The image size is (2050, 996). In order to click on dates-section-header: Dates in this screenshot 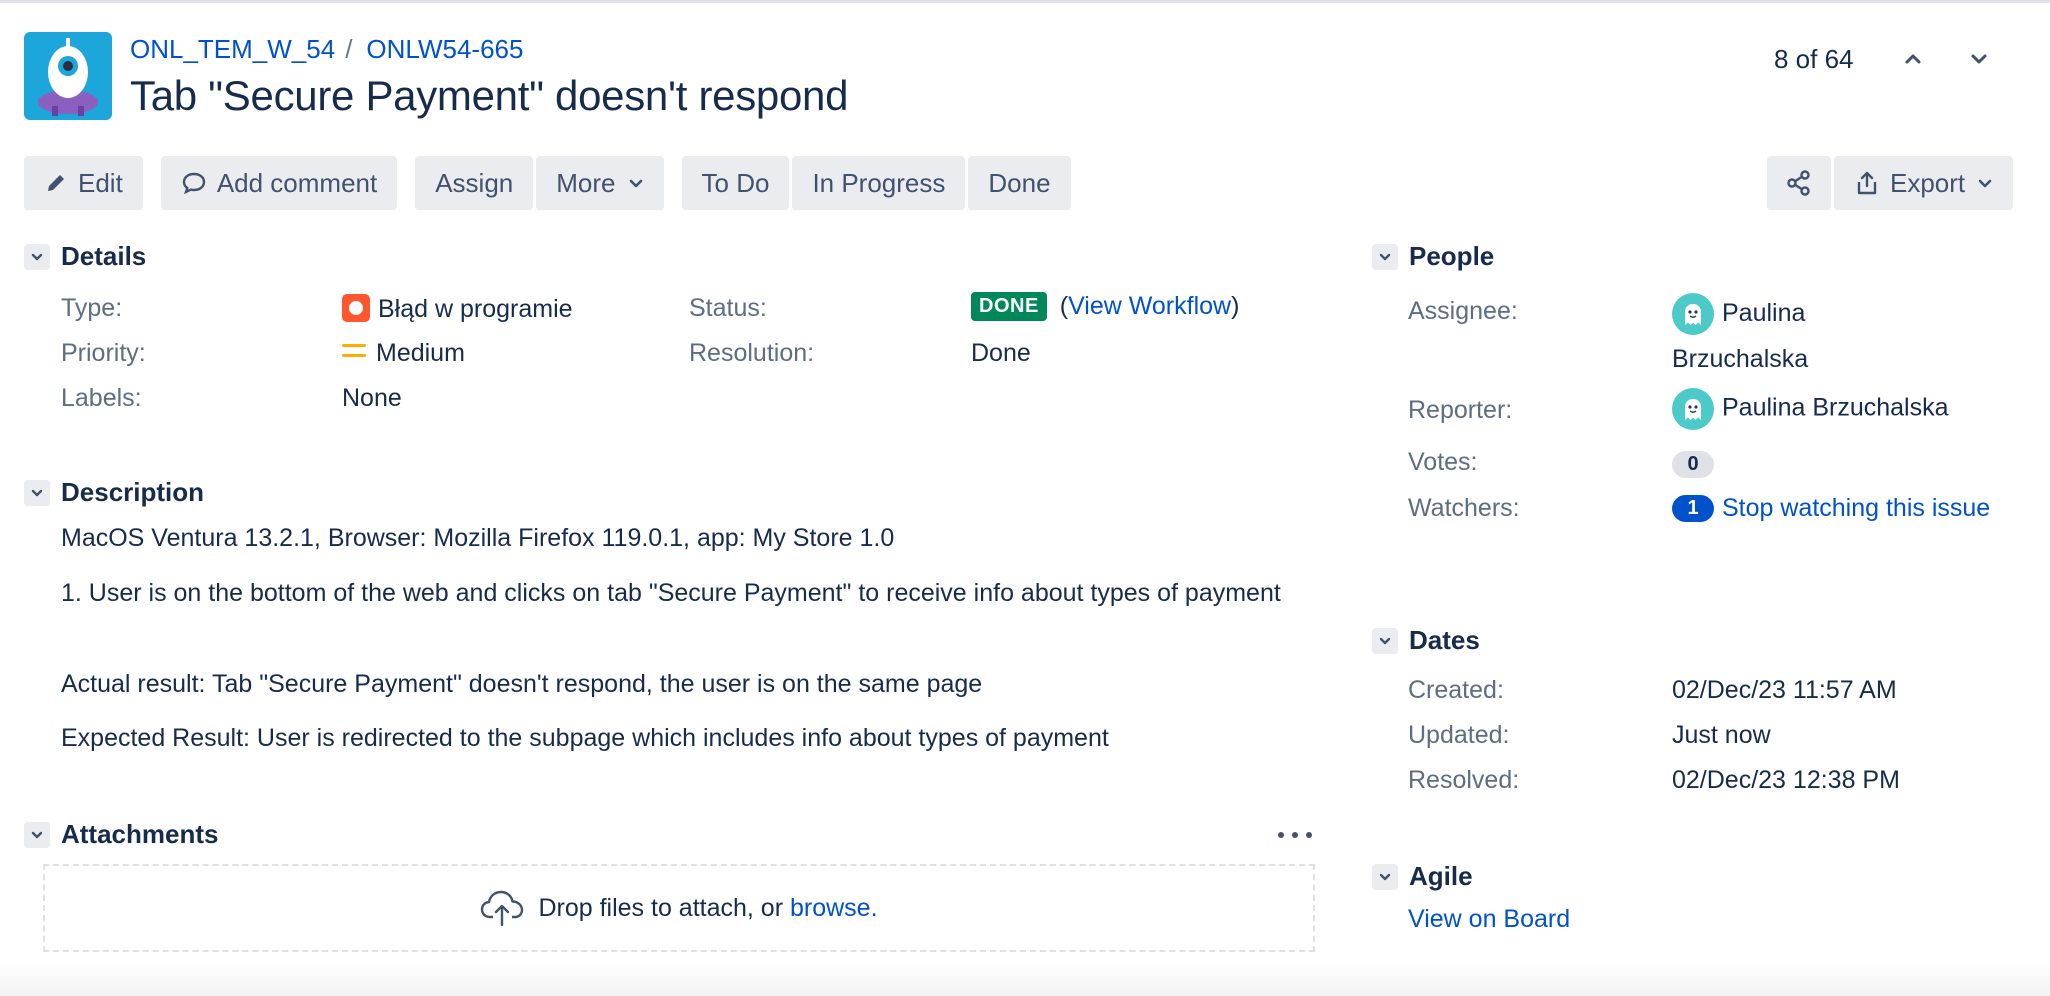, I will do `click(1426, 640)`.